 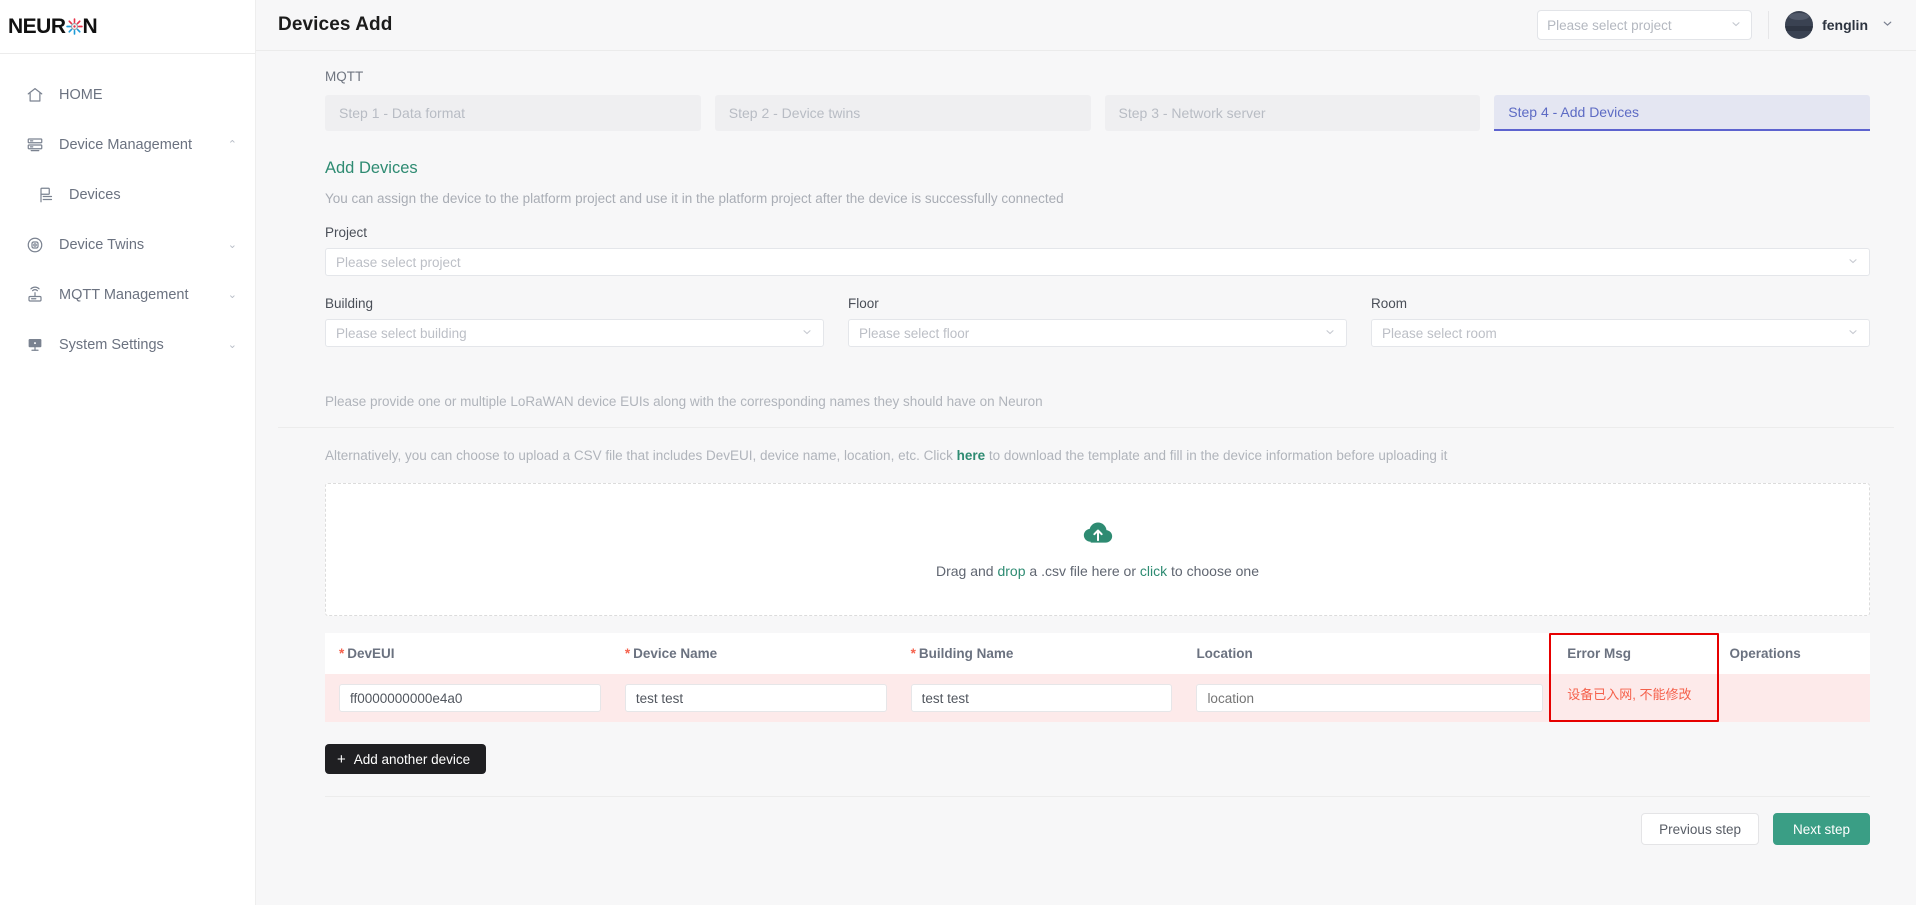 What do you see at coordinates (371, 653) in the screenshot?
I see `col-label: DevEUI` at bounding box center [371, 653].